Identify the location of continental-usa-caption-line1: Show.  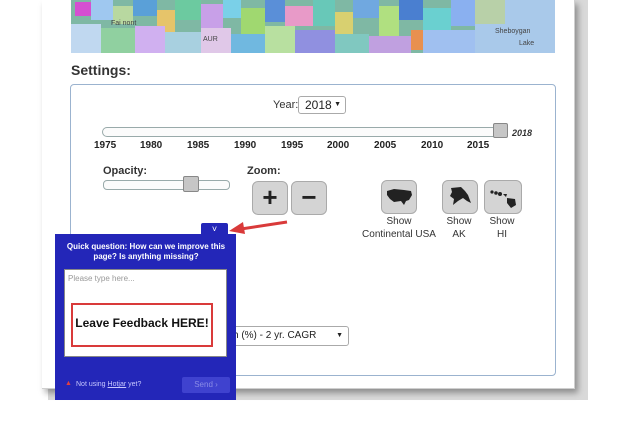
(399, 221).